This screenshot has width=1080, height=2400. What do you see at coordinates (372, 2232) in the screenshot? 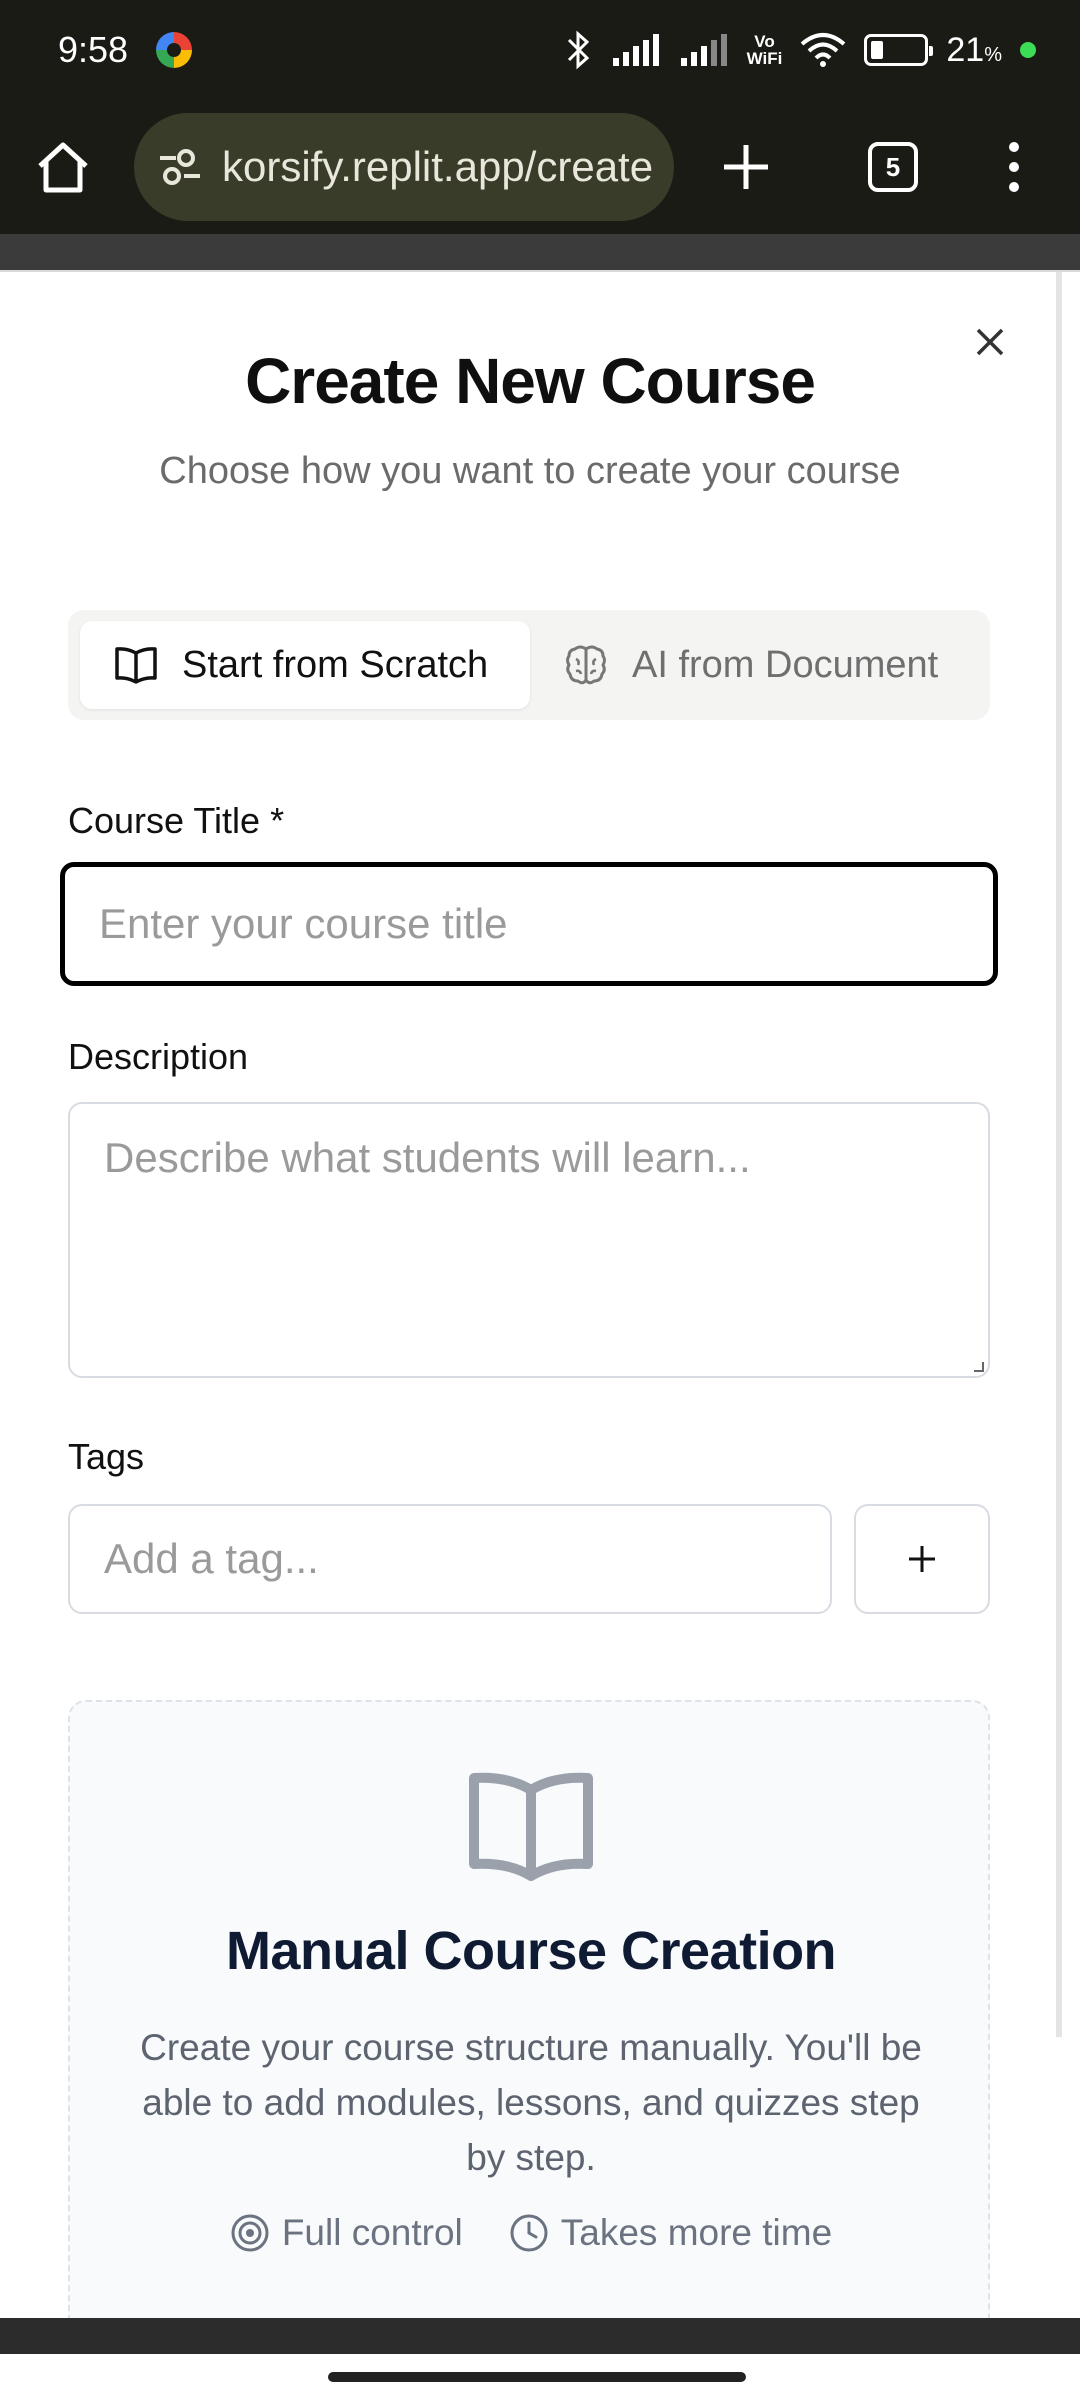
I see `feature-label: Full control` at bounding box center [372, 2232].